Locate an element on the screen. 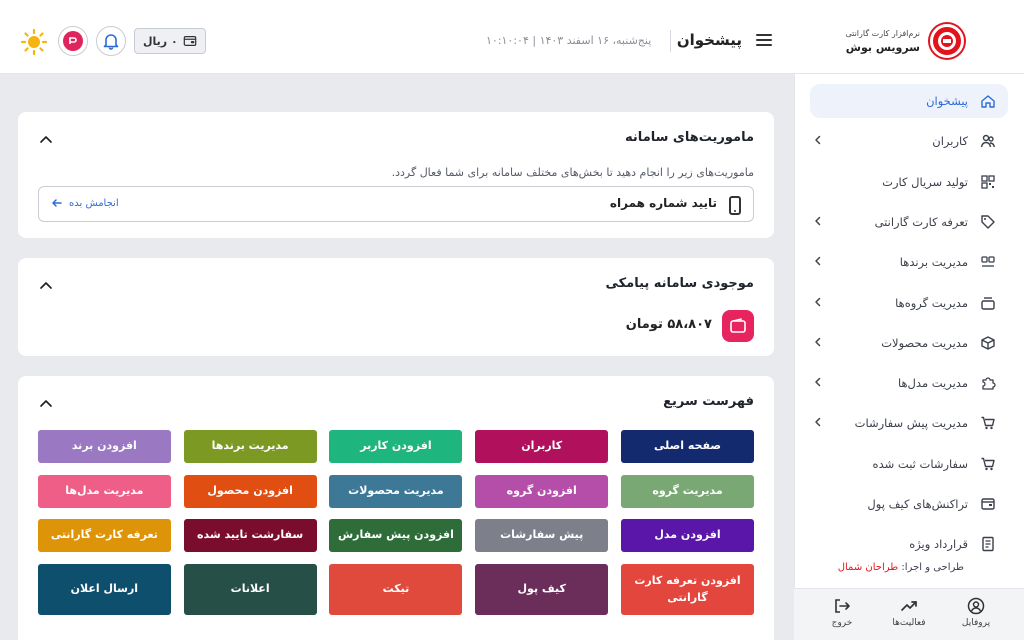 The image size is (1024, 640). quick-link-button: سفارشت تایید شده is located at coordinates (250, 535).